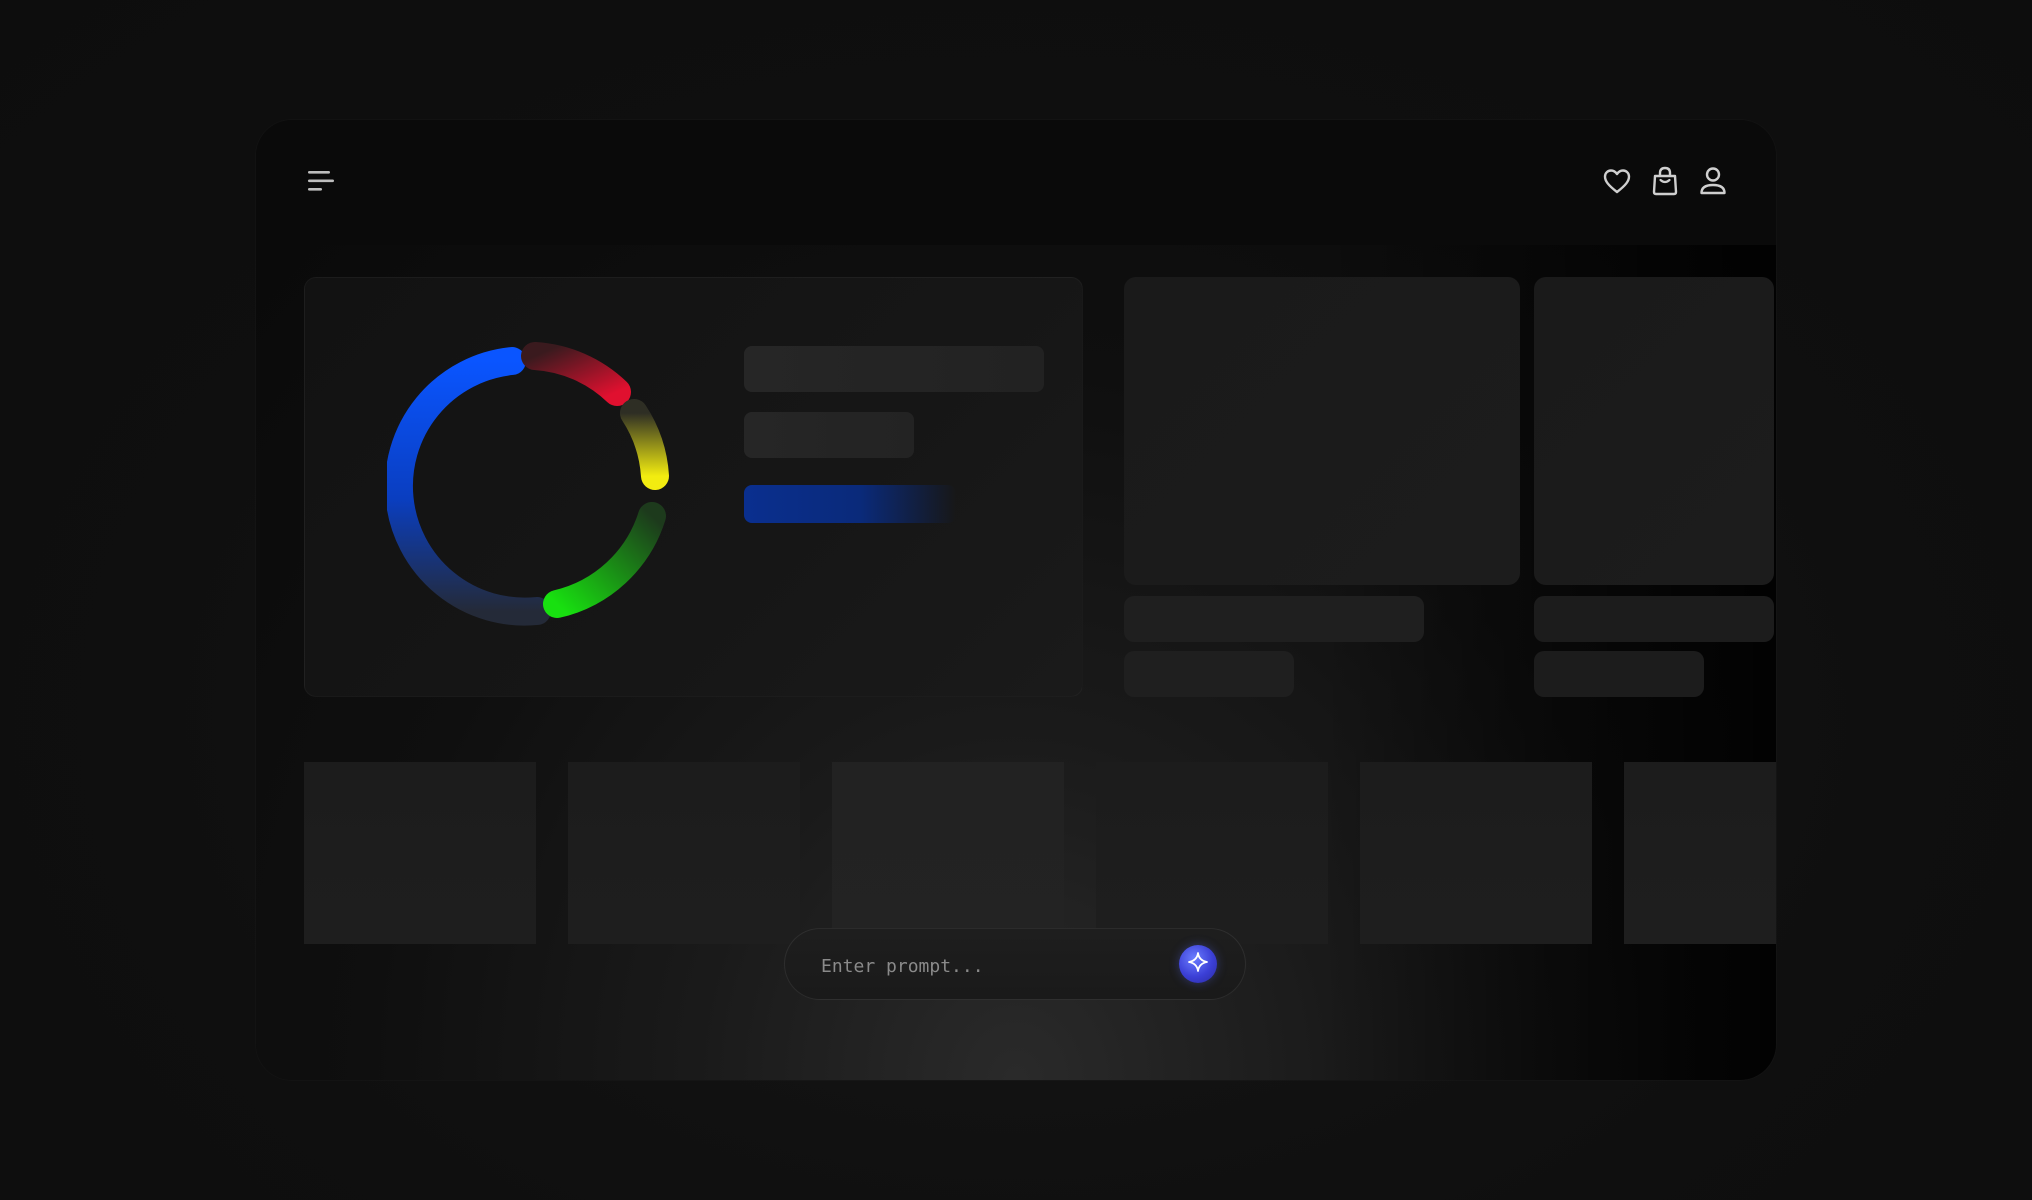 The image size is (2032, 1200). I want to click on menu-icon, so click(321, 181).